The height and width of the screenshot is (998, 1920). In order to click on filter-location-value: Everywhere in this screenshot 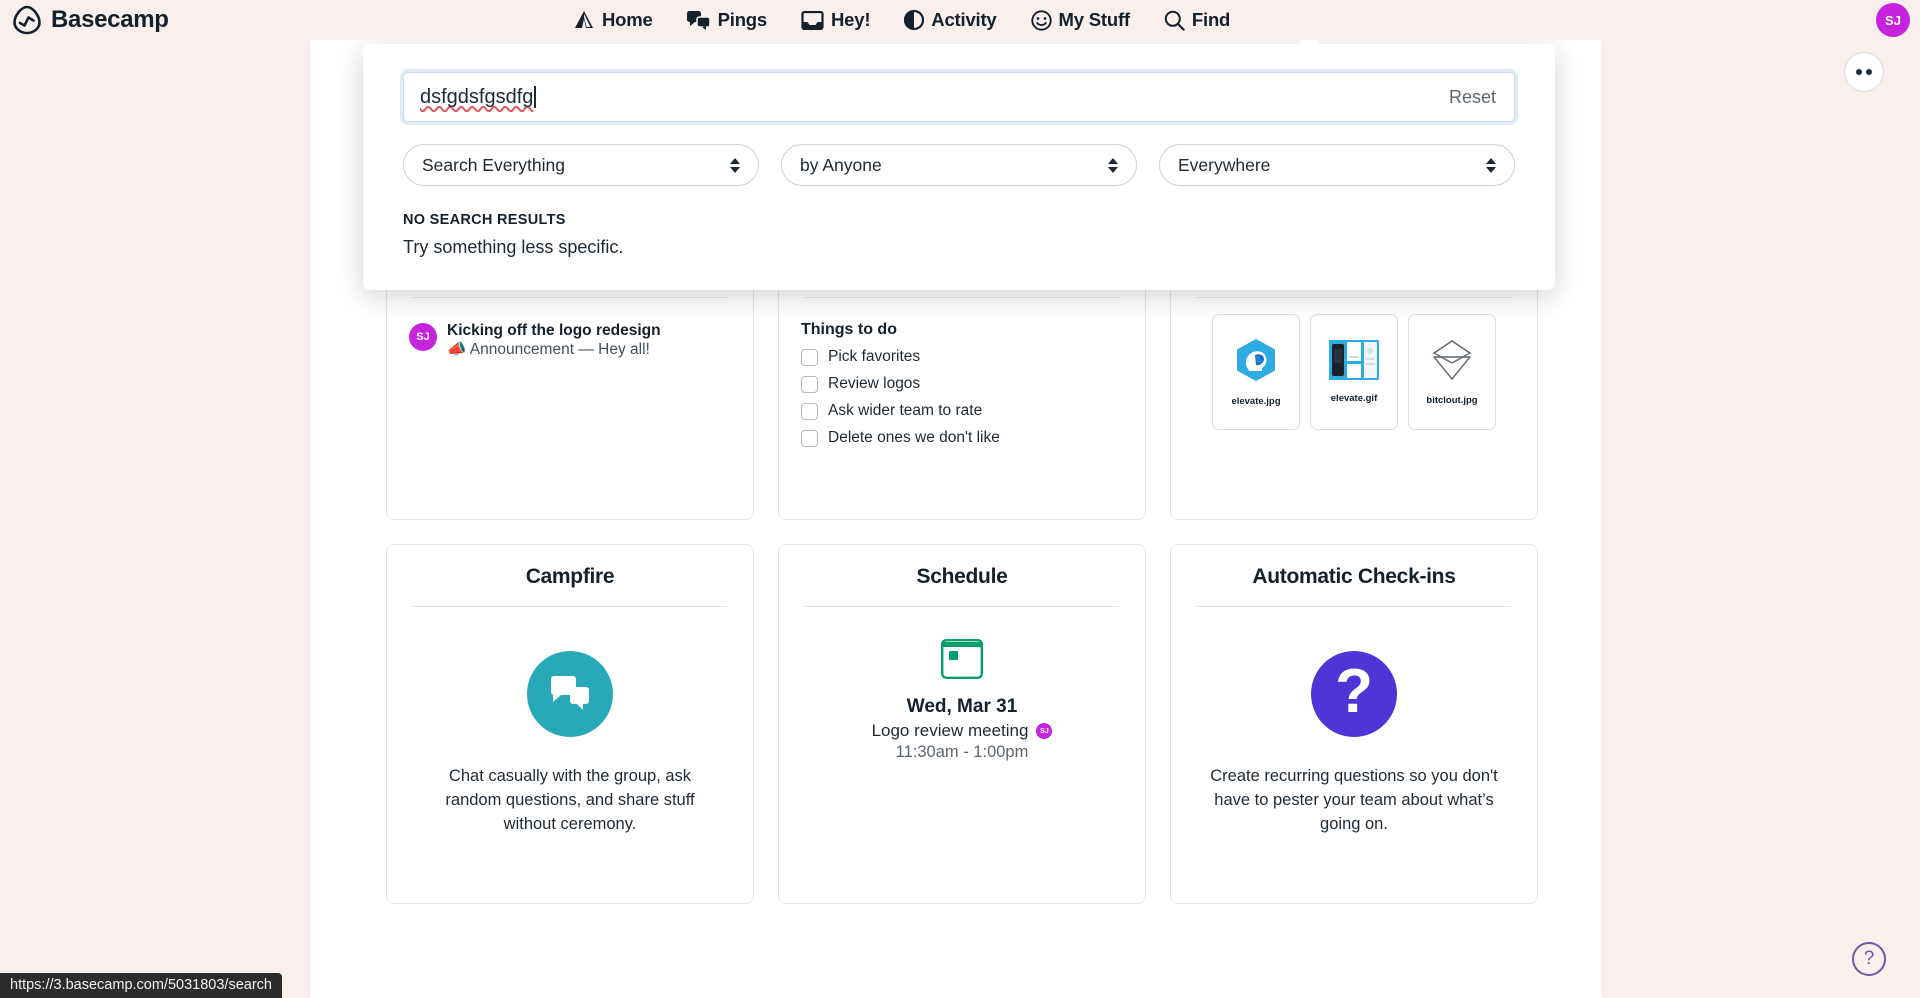, I will do `click(1224, 164)`.